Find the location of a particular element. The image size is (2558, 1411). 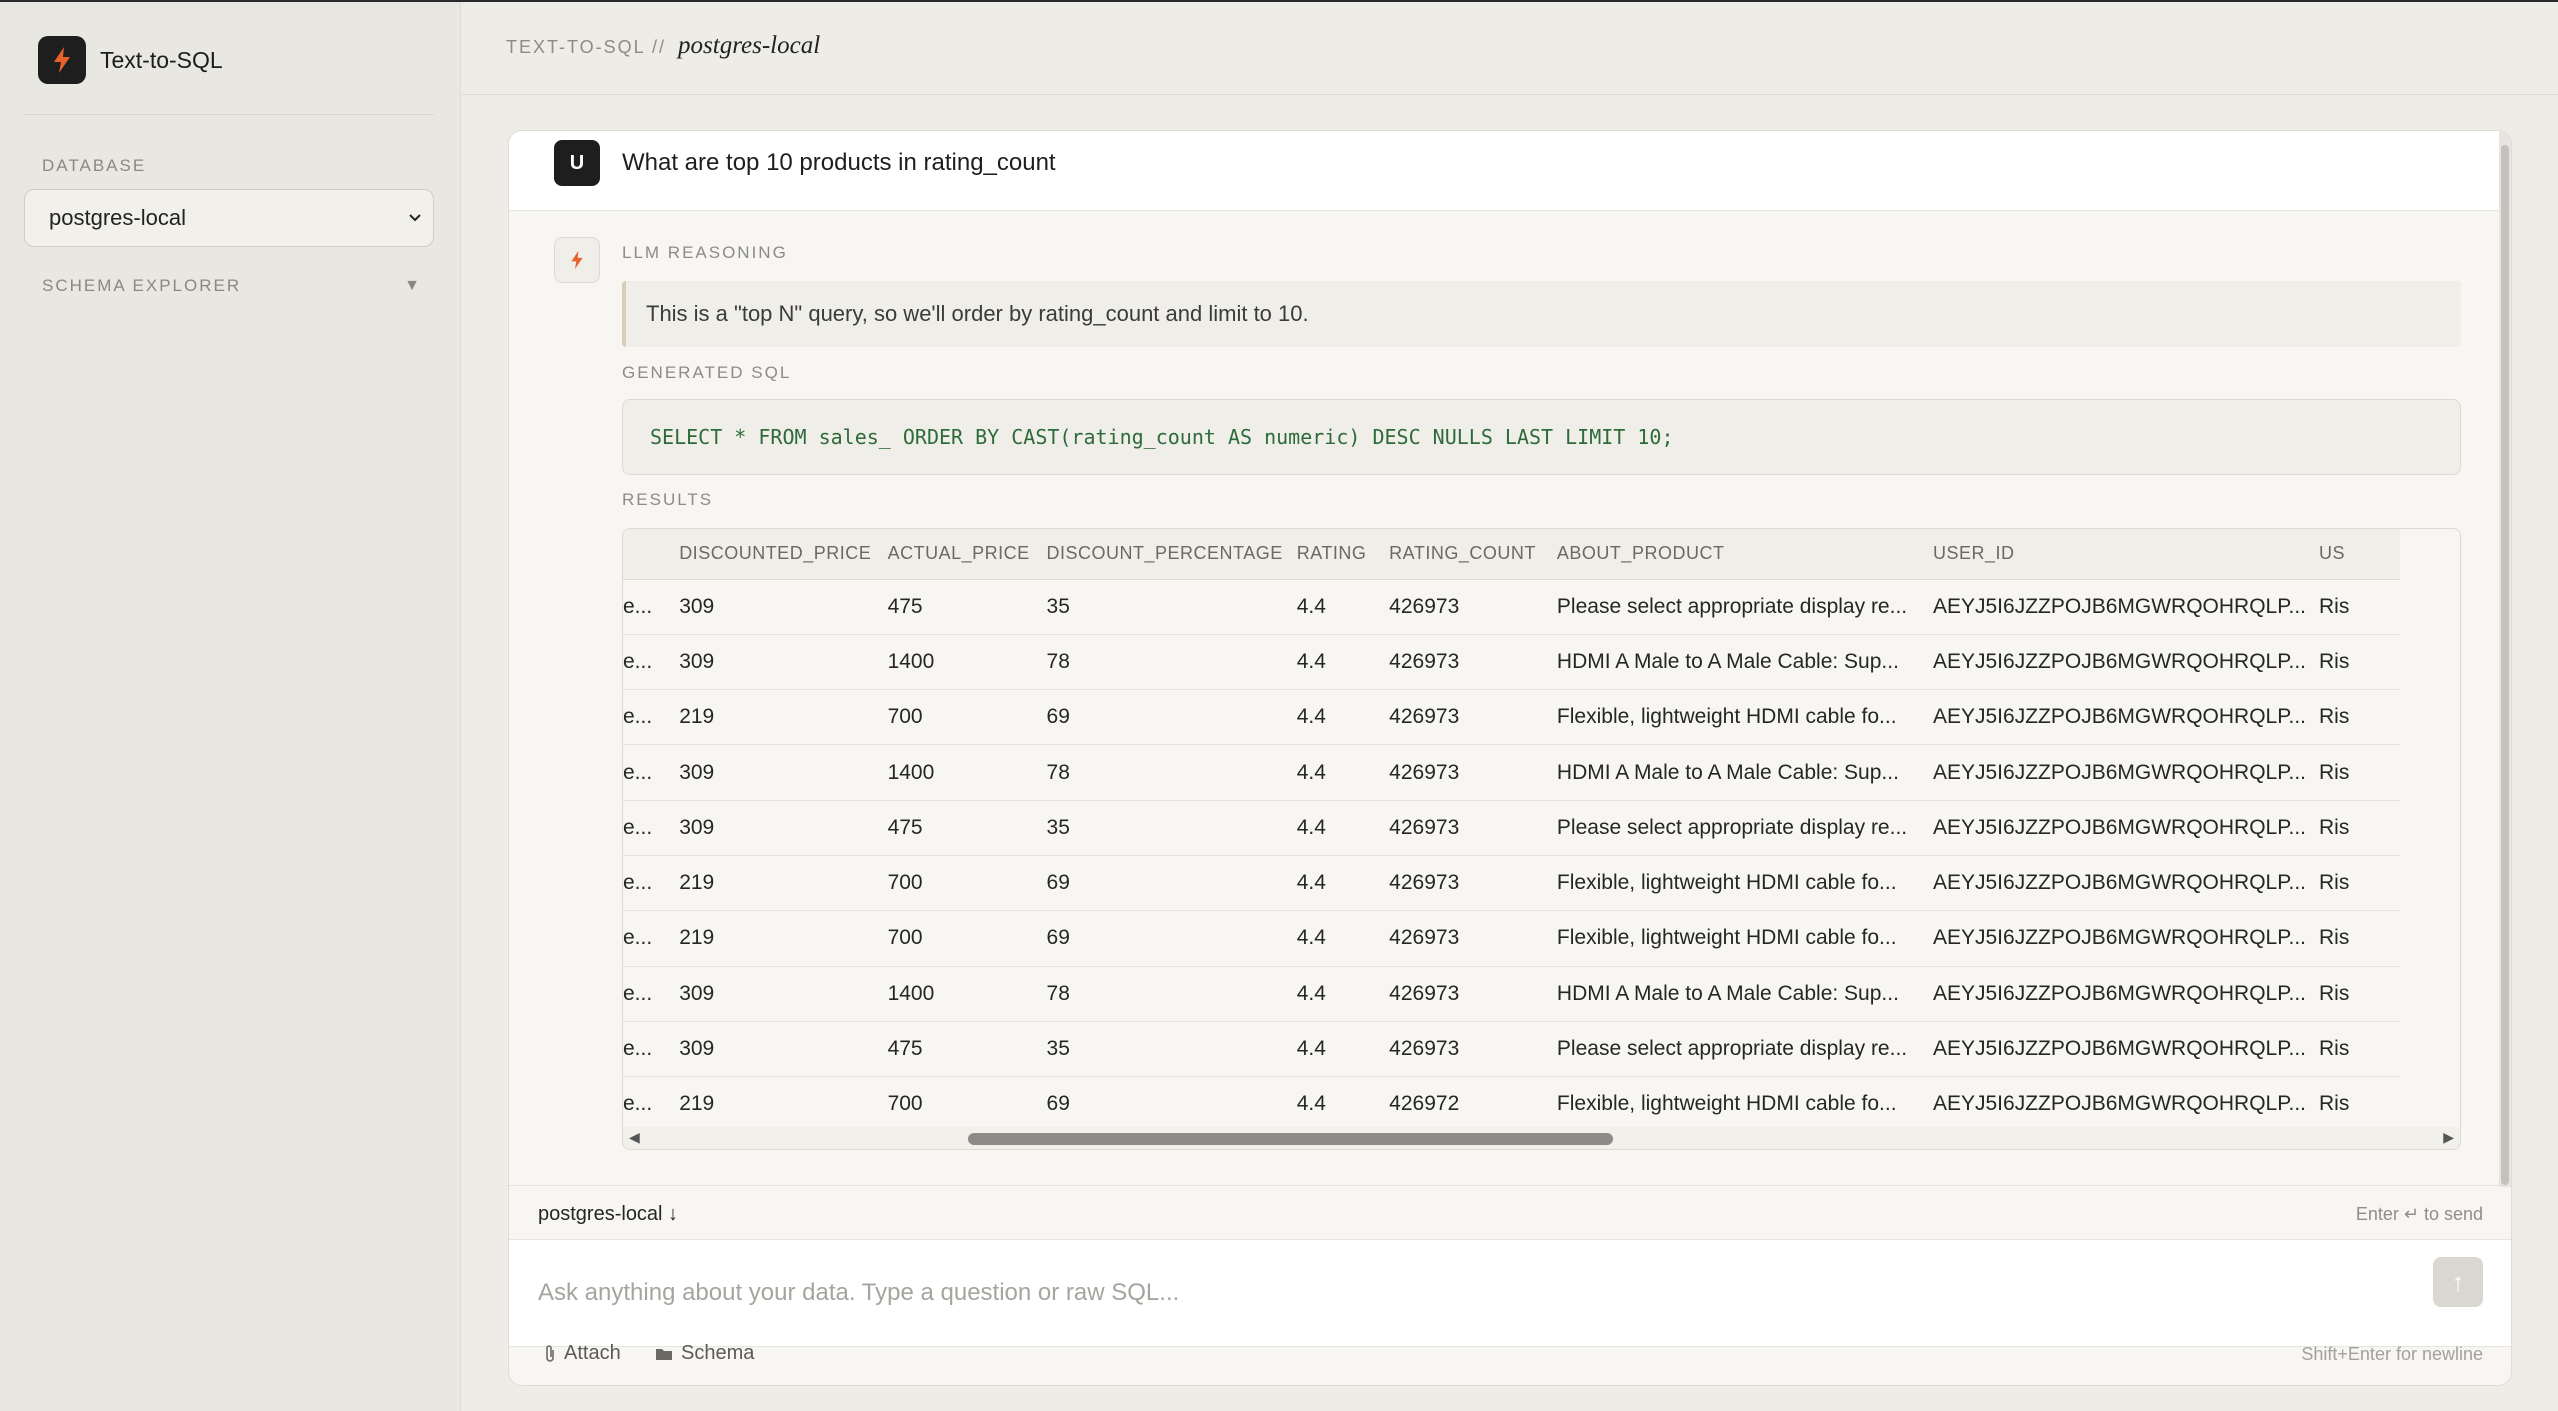

vertical-scrollbar is located at coordinates (2505, 659).